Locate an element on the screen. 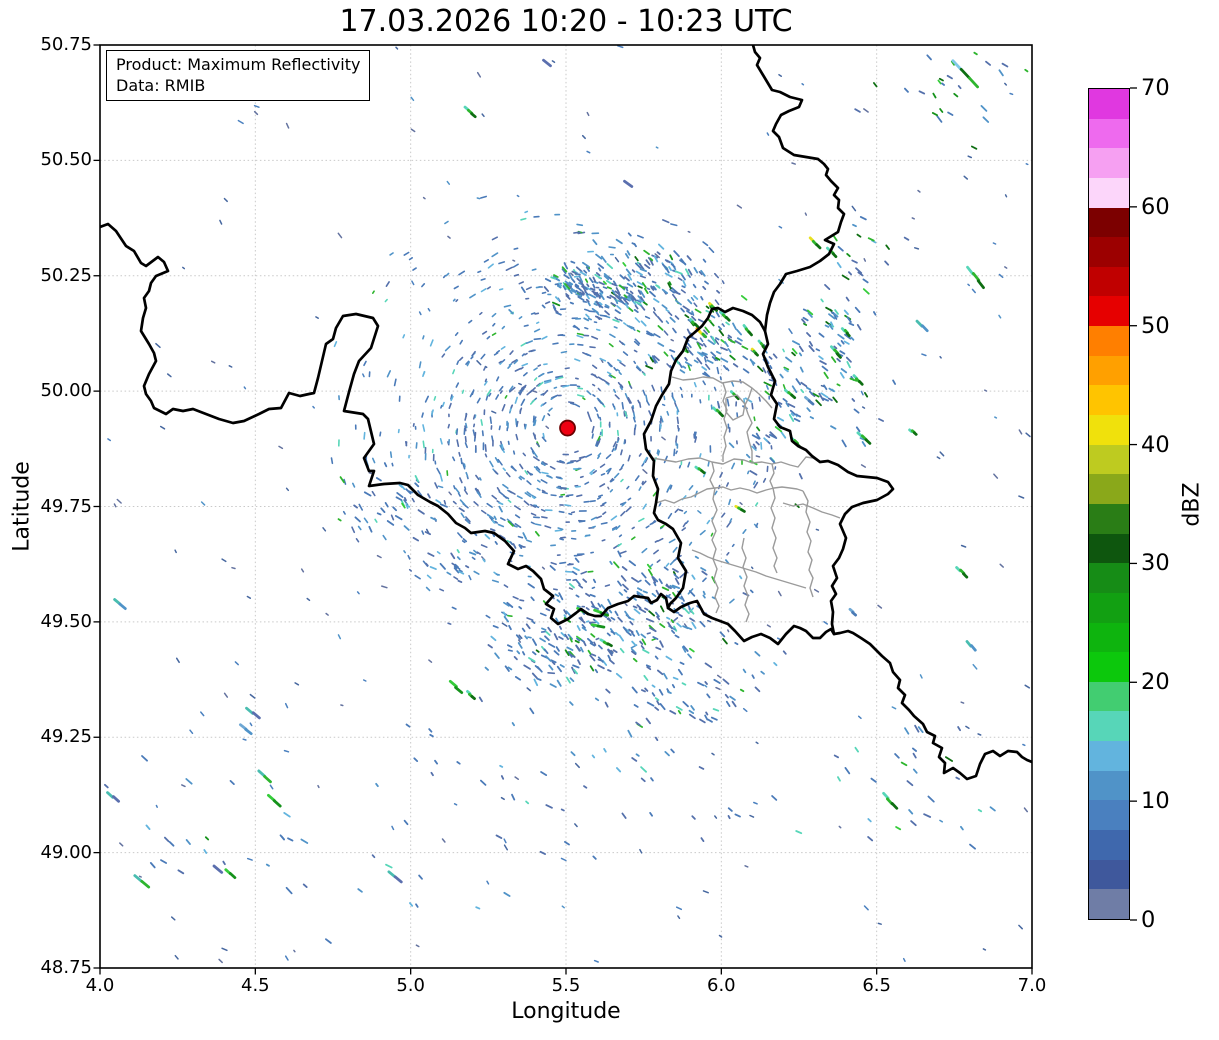  y-tick-label: 50.00 is located at coordinates (66, 391).